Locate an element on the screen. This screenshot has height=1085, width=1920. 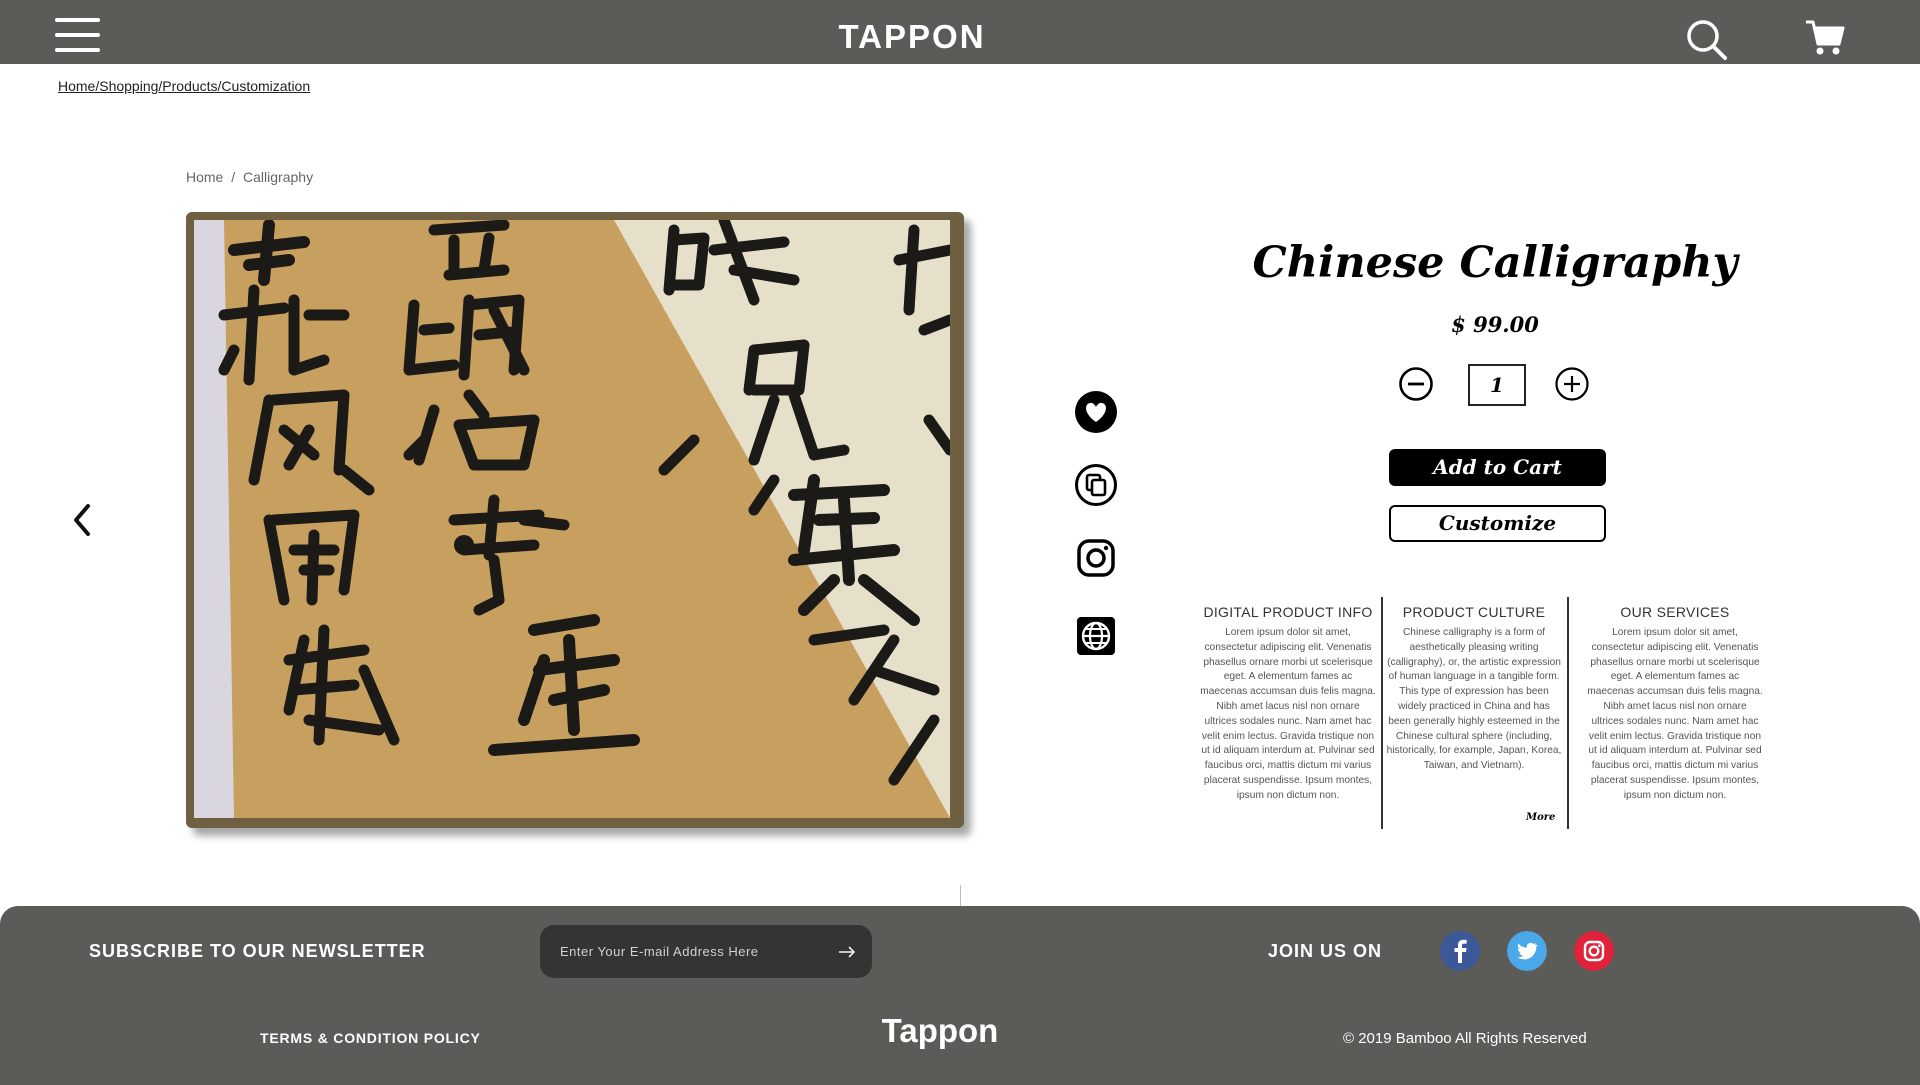
terms-link: TERMS & CONDITION POLICY is located at coordinates (370, 1038).